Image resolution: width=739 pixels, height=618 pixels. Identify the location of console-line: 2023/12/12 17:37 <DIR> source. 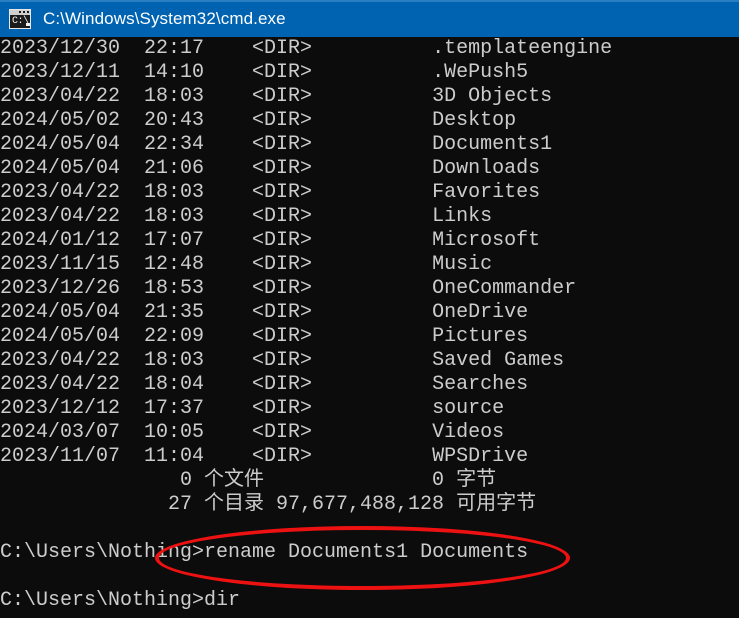
(252, 408).